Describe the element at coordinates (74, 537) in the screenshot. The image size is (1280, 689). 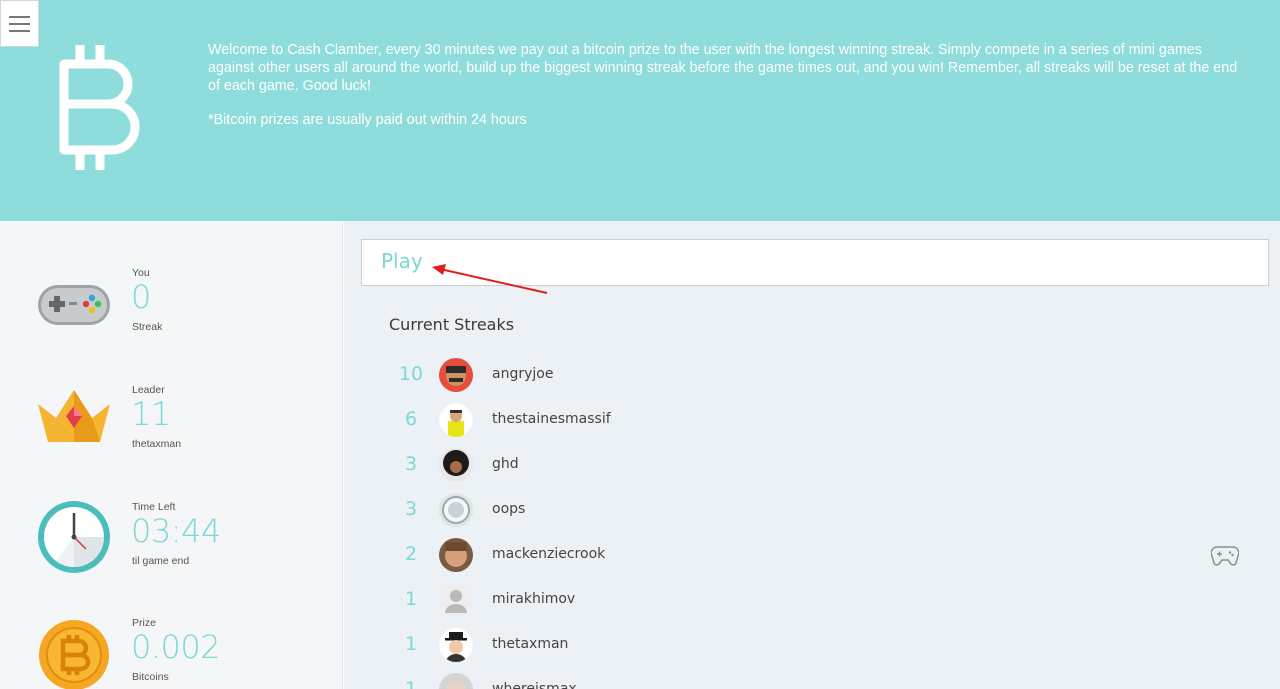
I see `clock-icon` at that location.